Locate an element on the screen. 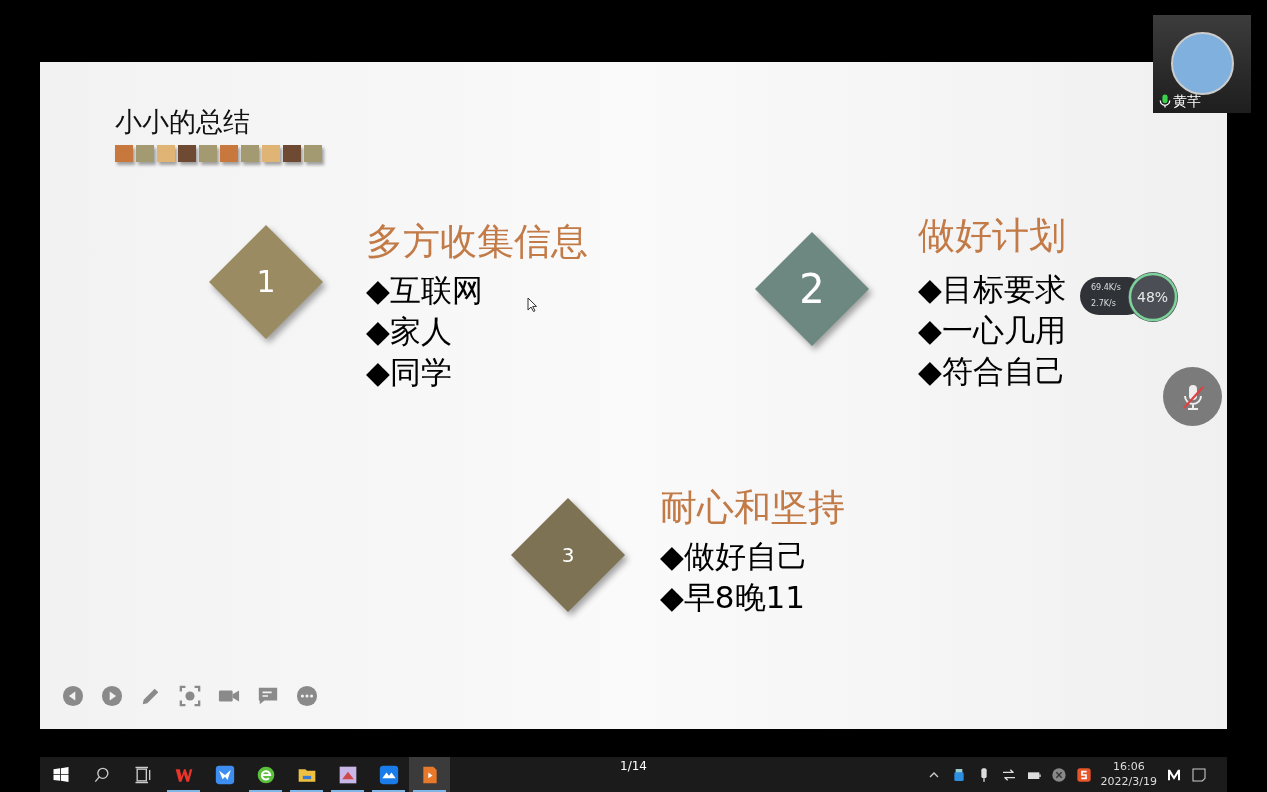  participant-name: 黄芊 is located at coordinates (1187, 101).